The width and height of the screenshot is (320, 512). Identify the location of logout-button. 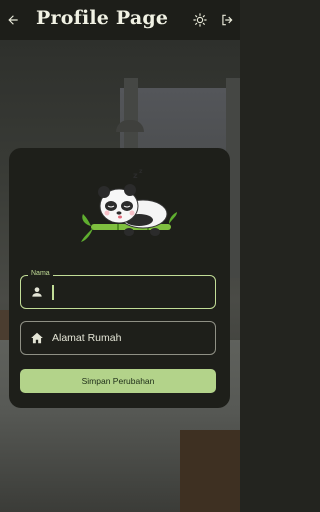
(227, 20).